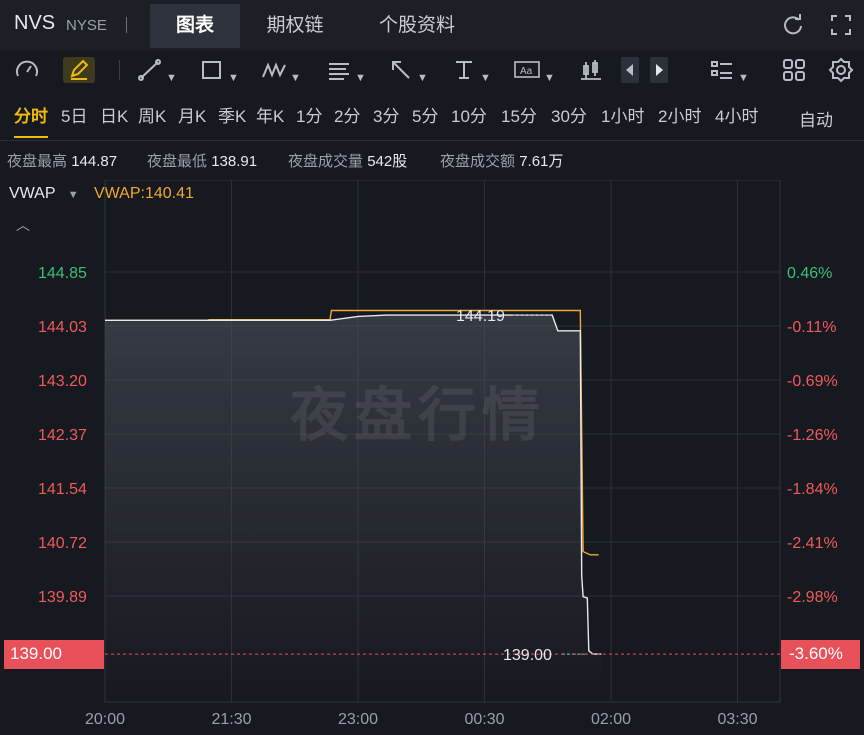  I want to click on night-turnover-label: 夜盘成交额, so click(478, 161).